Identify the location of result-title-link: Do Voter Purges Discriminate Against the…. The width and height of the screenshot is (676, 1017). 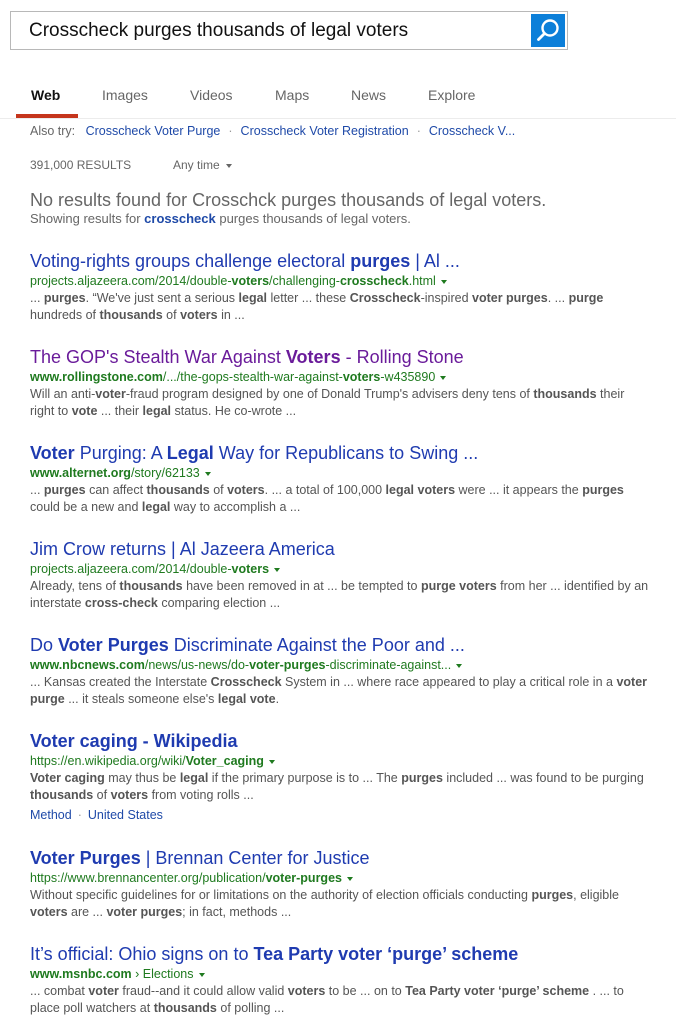
(340, 645).